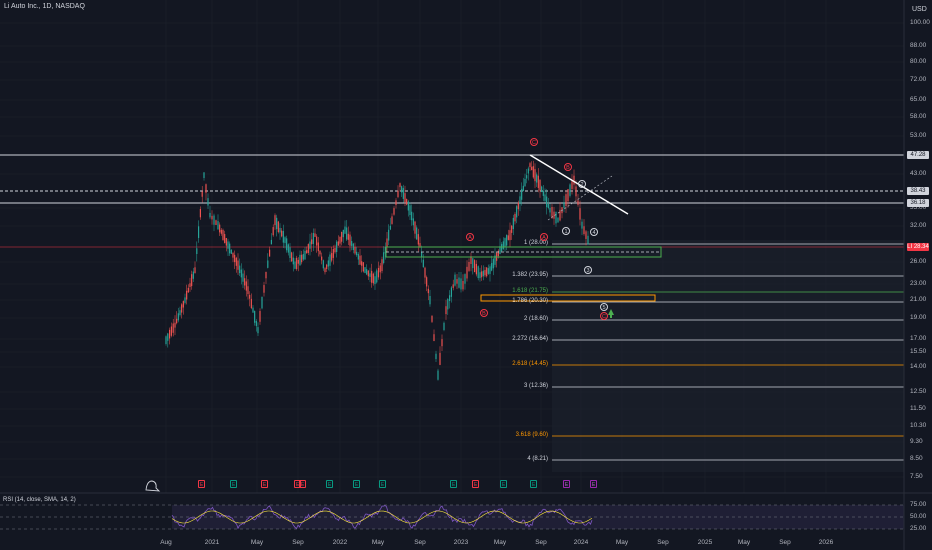  What do you see at coordinates (530, 291) in the screenshot?
I see `fib-label: 1.618 (21.75)` at bounding box center [530, 291].